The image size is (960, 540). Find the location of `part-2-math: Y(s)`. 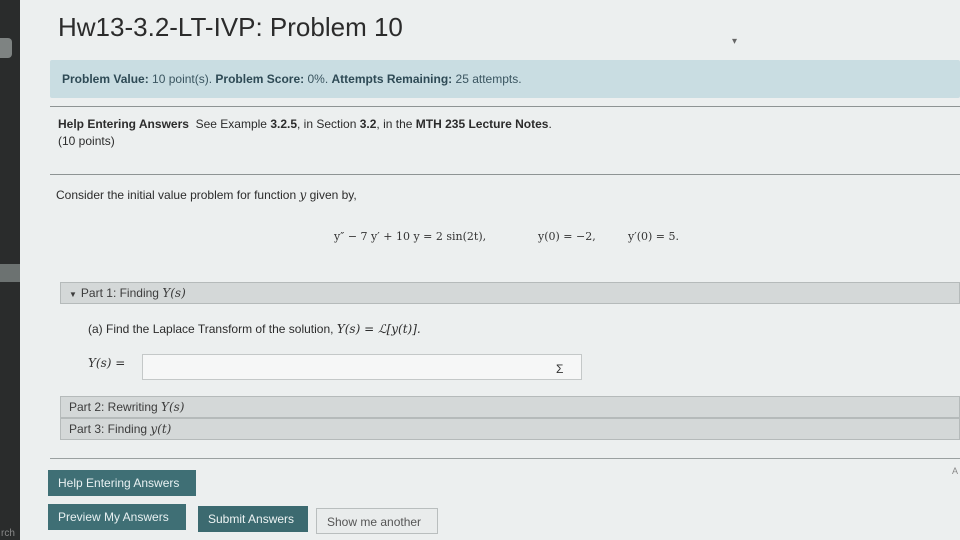

part-2-math: Y(s) is located at coordinates (173, 407).